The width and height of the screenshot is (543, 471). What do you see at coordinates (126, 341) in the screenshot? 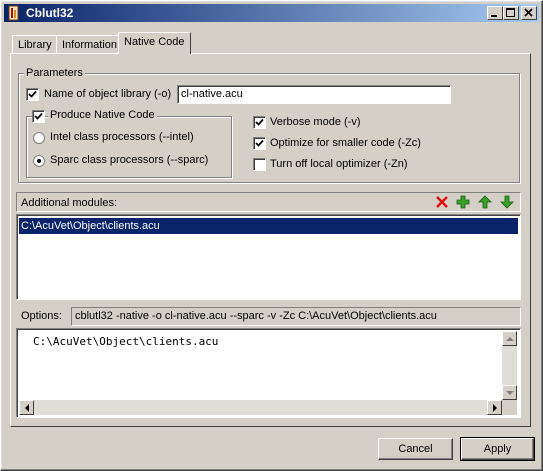
I see `memo-text: C:\AcuVet\Object\clients.acu` at bounding box center [126, 341].